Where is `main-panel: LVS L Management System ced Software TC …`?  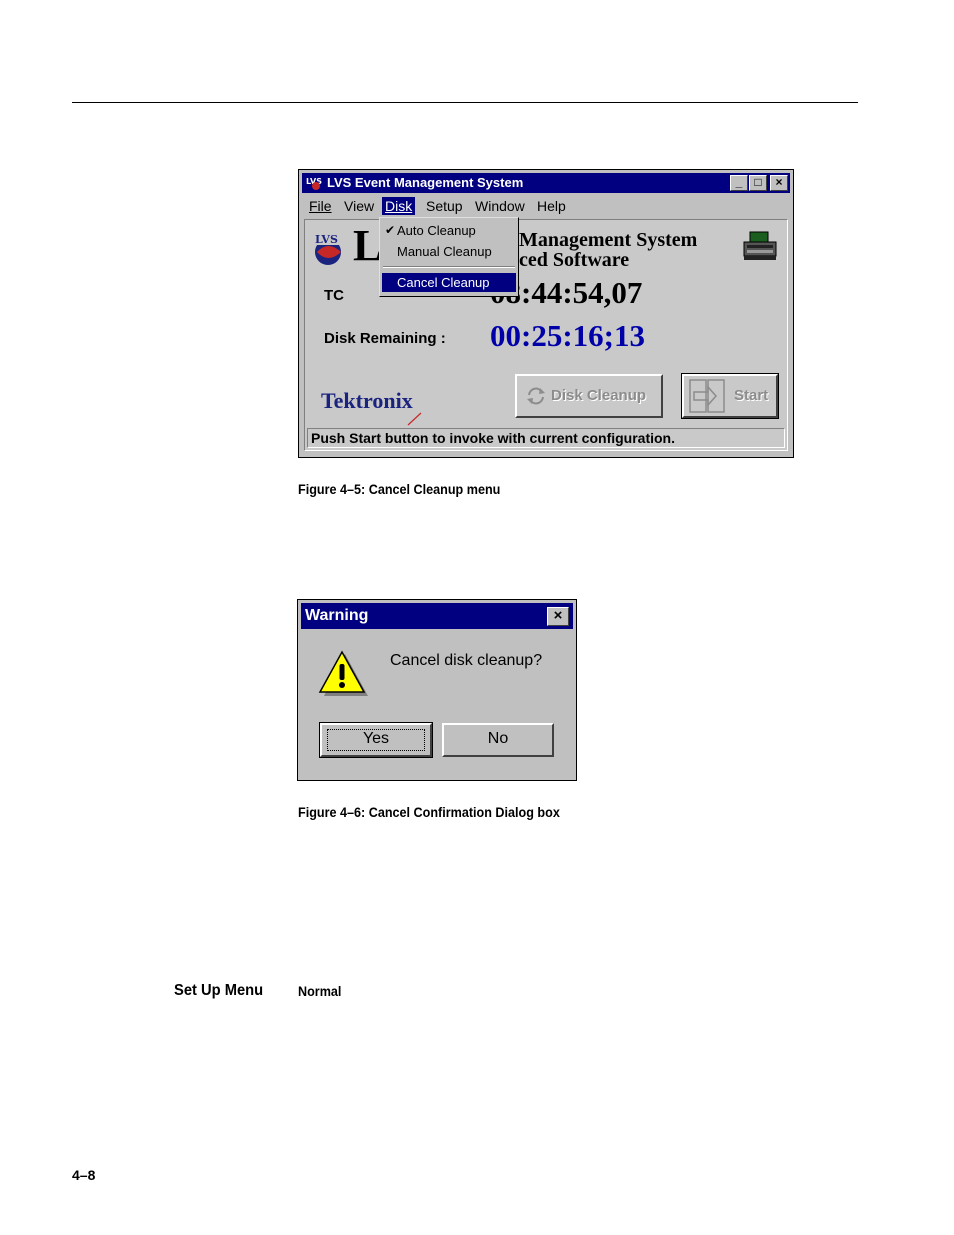
main-panel: LVS L Management System ced Software TC … is located at coordinates (546, 335).